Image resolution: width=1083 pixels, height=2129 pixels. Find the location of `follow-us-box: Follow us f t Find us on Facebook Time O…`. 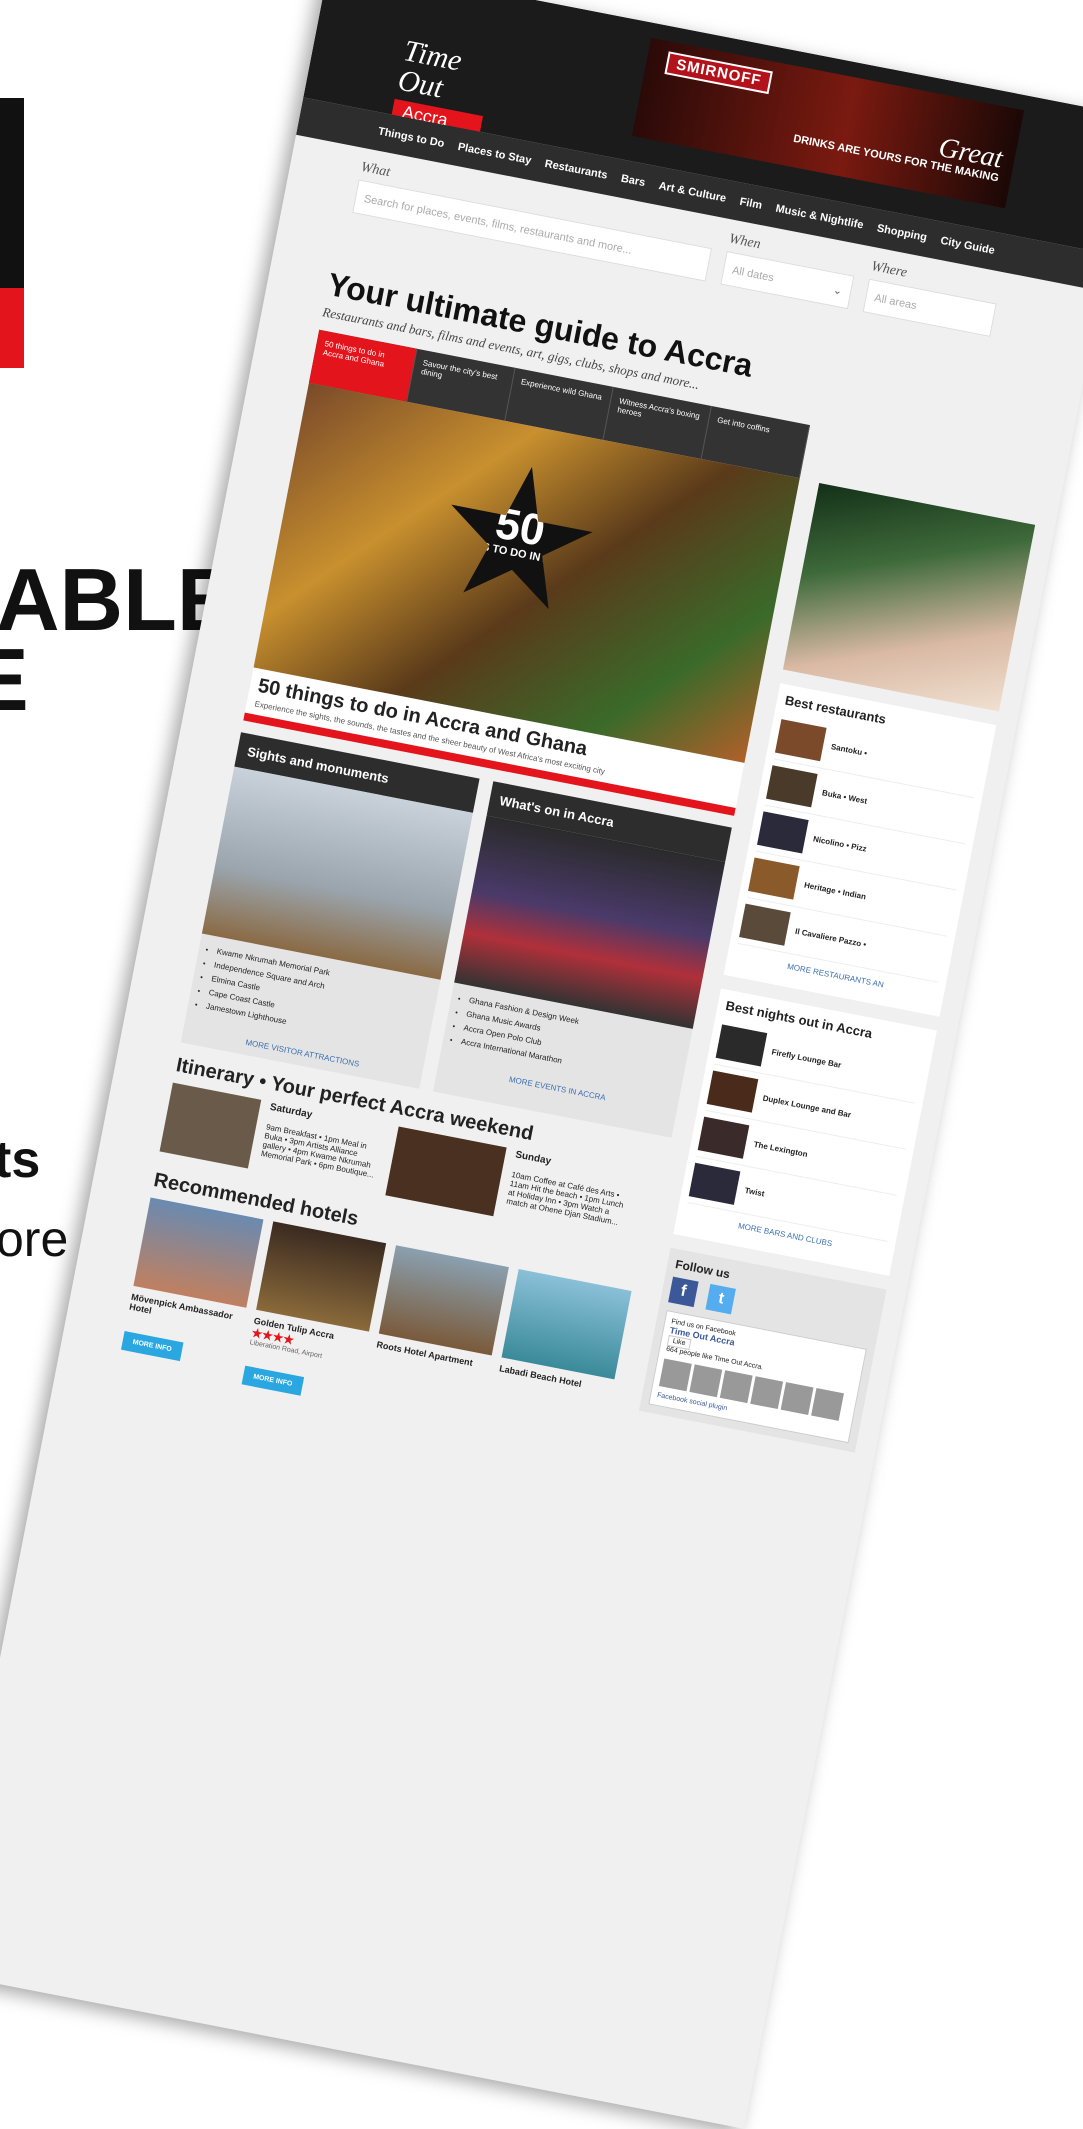

follow-us-box: Follow us f t Find us on Facebook Time O… is located at coordinates (762, 1350).